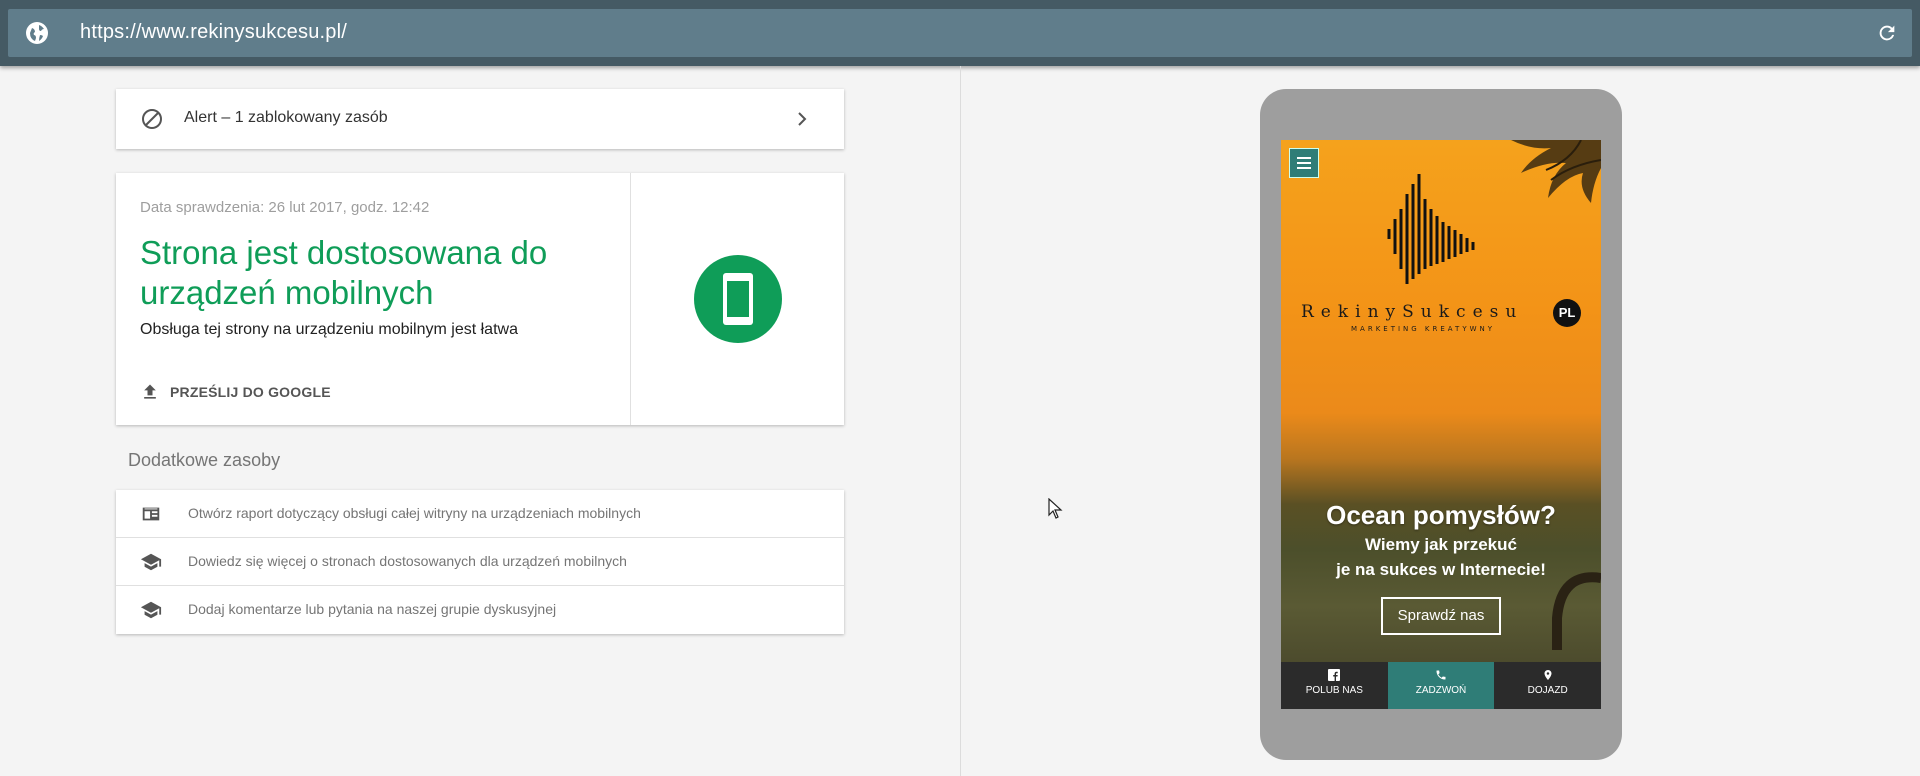 The image size is (1920, 776). What do you see at coordinates (150, 392) in the screenshot?
I see `upload-icon` at bounding box center [150, 392].